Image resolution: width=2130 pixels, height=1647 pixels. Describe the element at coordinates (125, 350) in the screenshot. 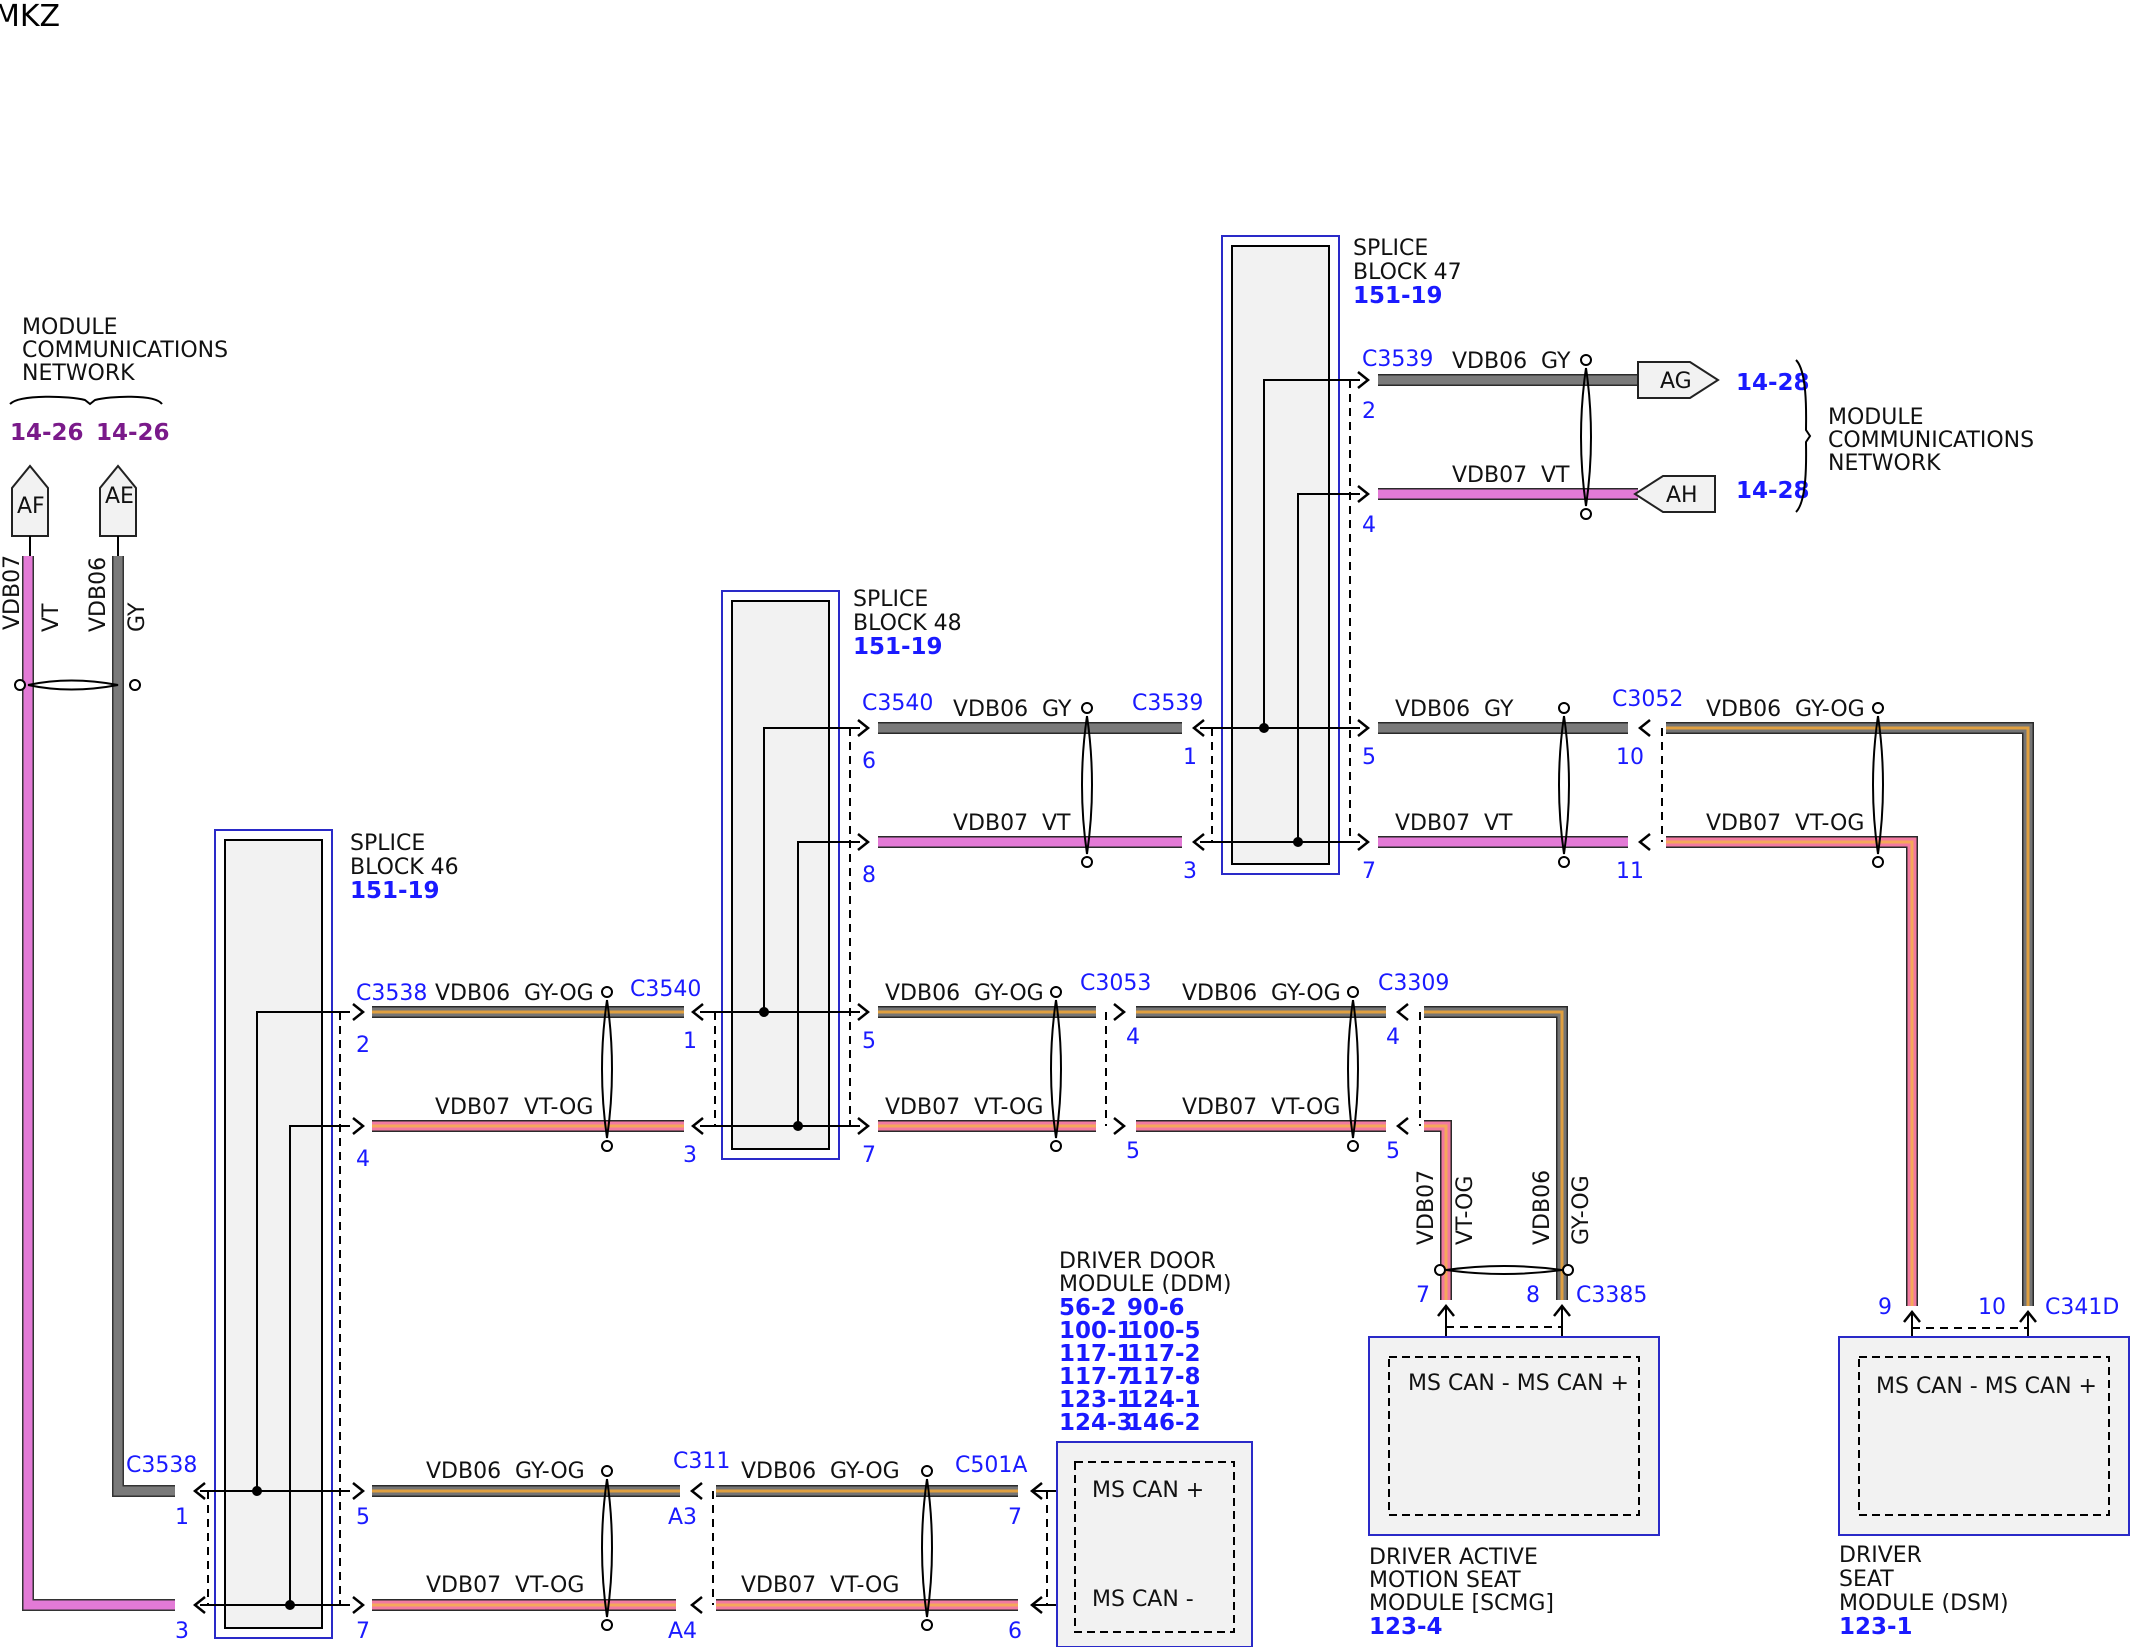

I see `left-network-title-line2: COMMUNICATIONS` at that location.